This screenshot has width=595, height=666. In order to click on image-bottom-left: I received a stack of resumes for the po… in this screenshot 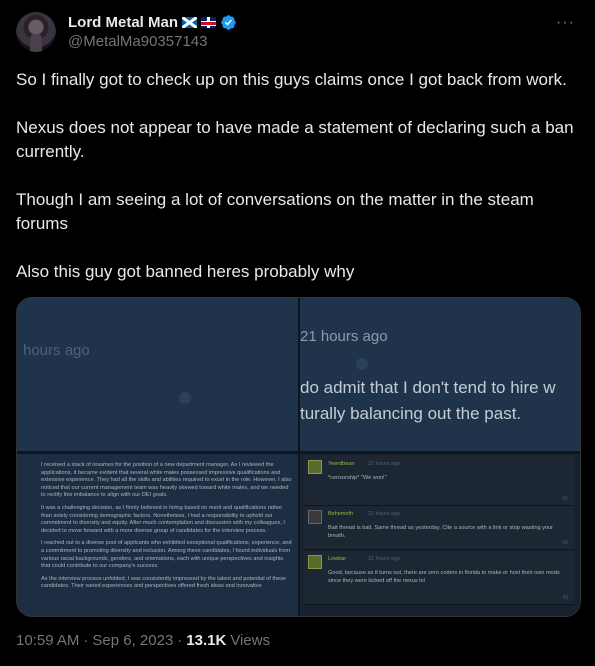, I will do `click(157, 535)`.